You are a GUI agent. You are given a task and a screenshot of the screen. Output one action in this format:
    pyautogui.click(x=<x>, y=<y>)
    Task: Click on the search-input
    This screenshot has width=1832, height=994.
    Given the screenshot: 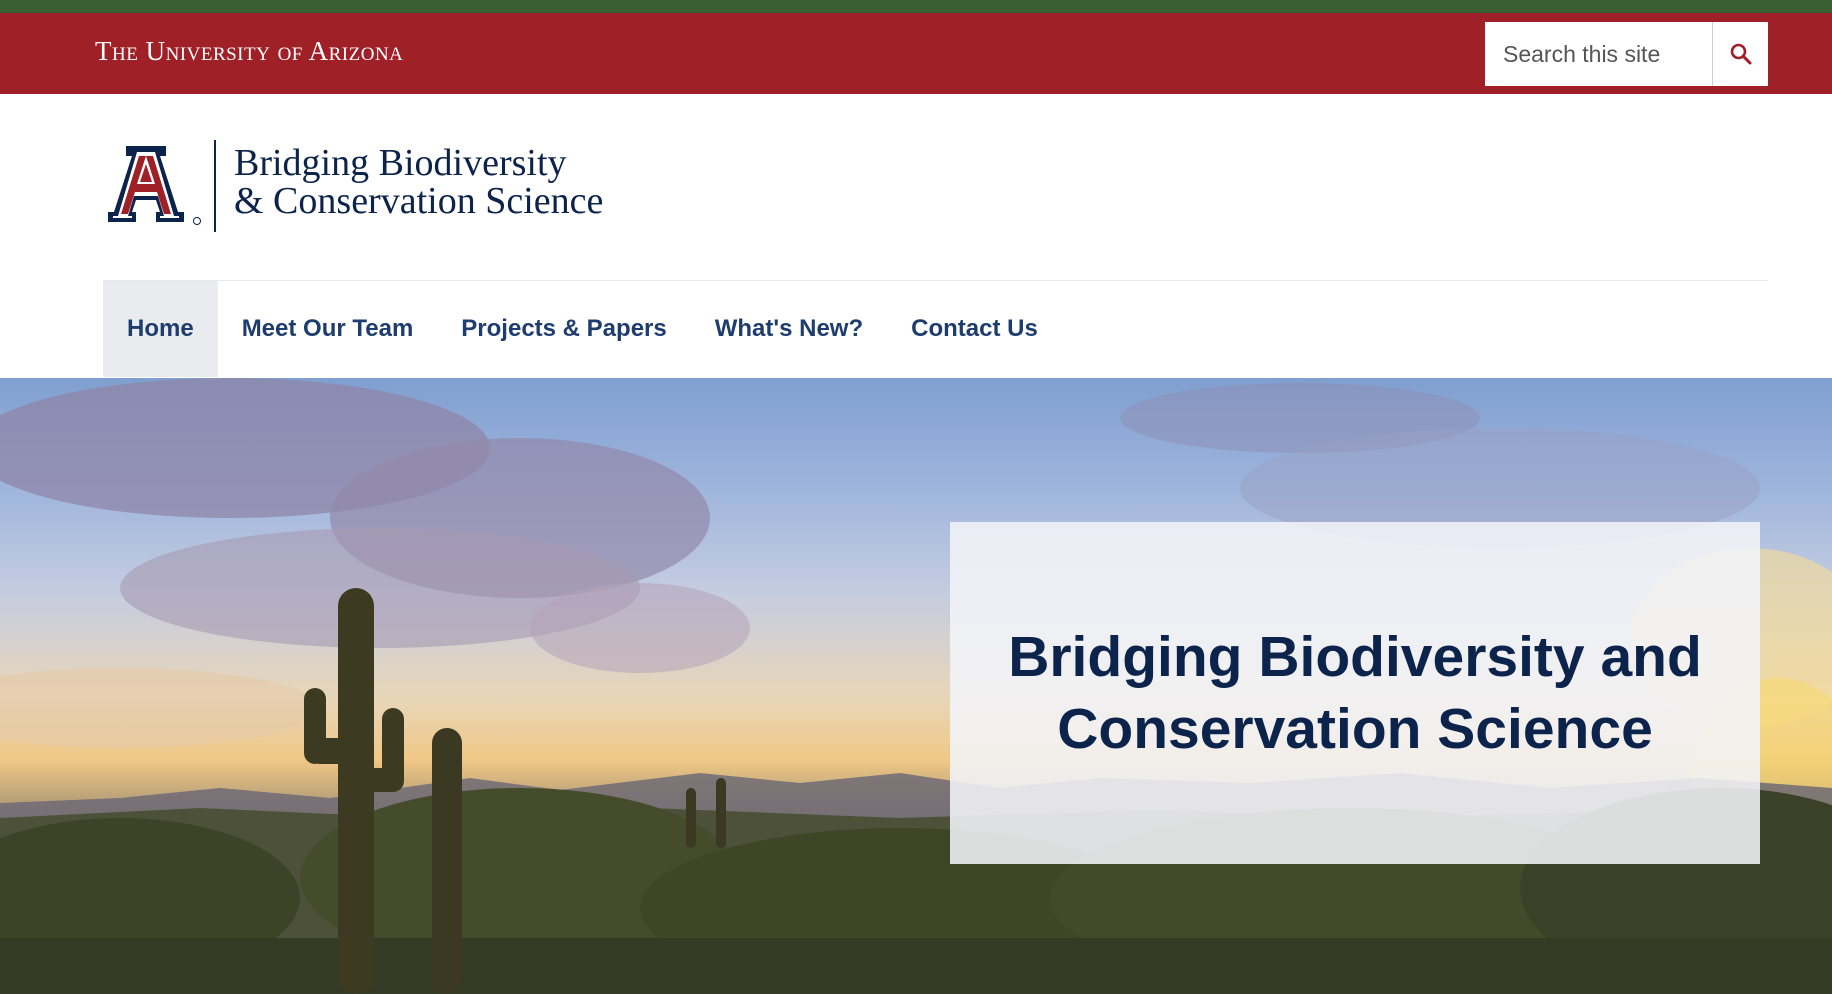 What is the action you would take?
    pyautogui.click(x=1598, y=54)
    